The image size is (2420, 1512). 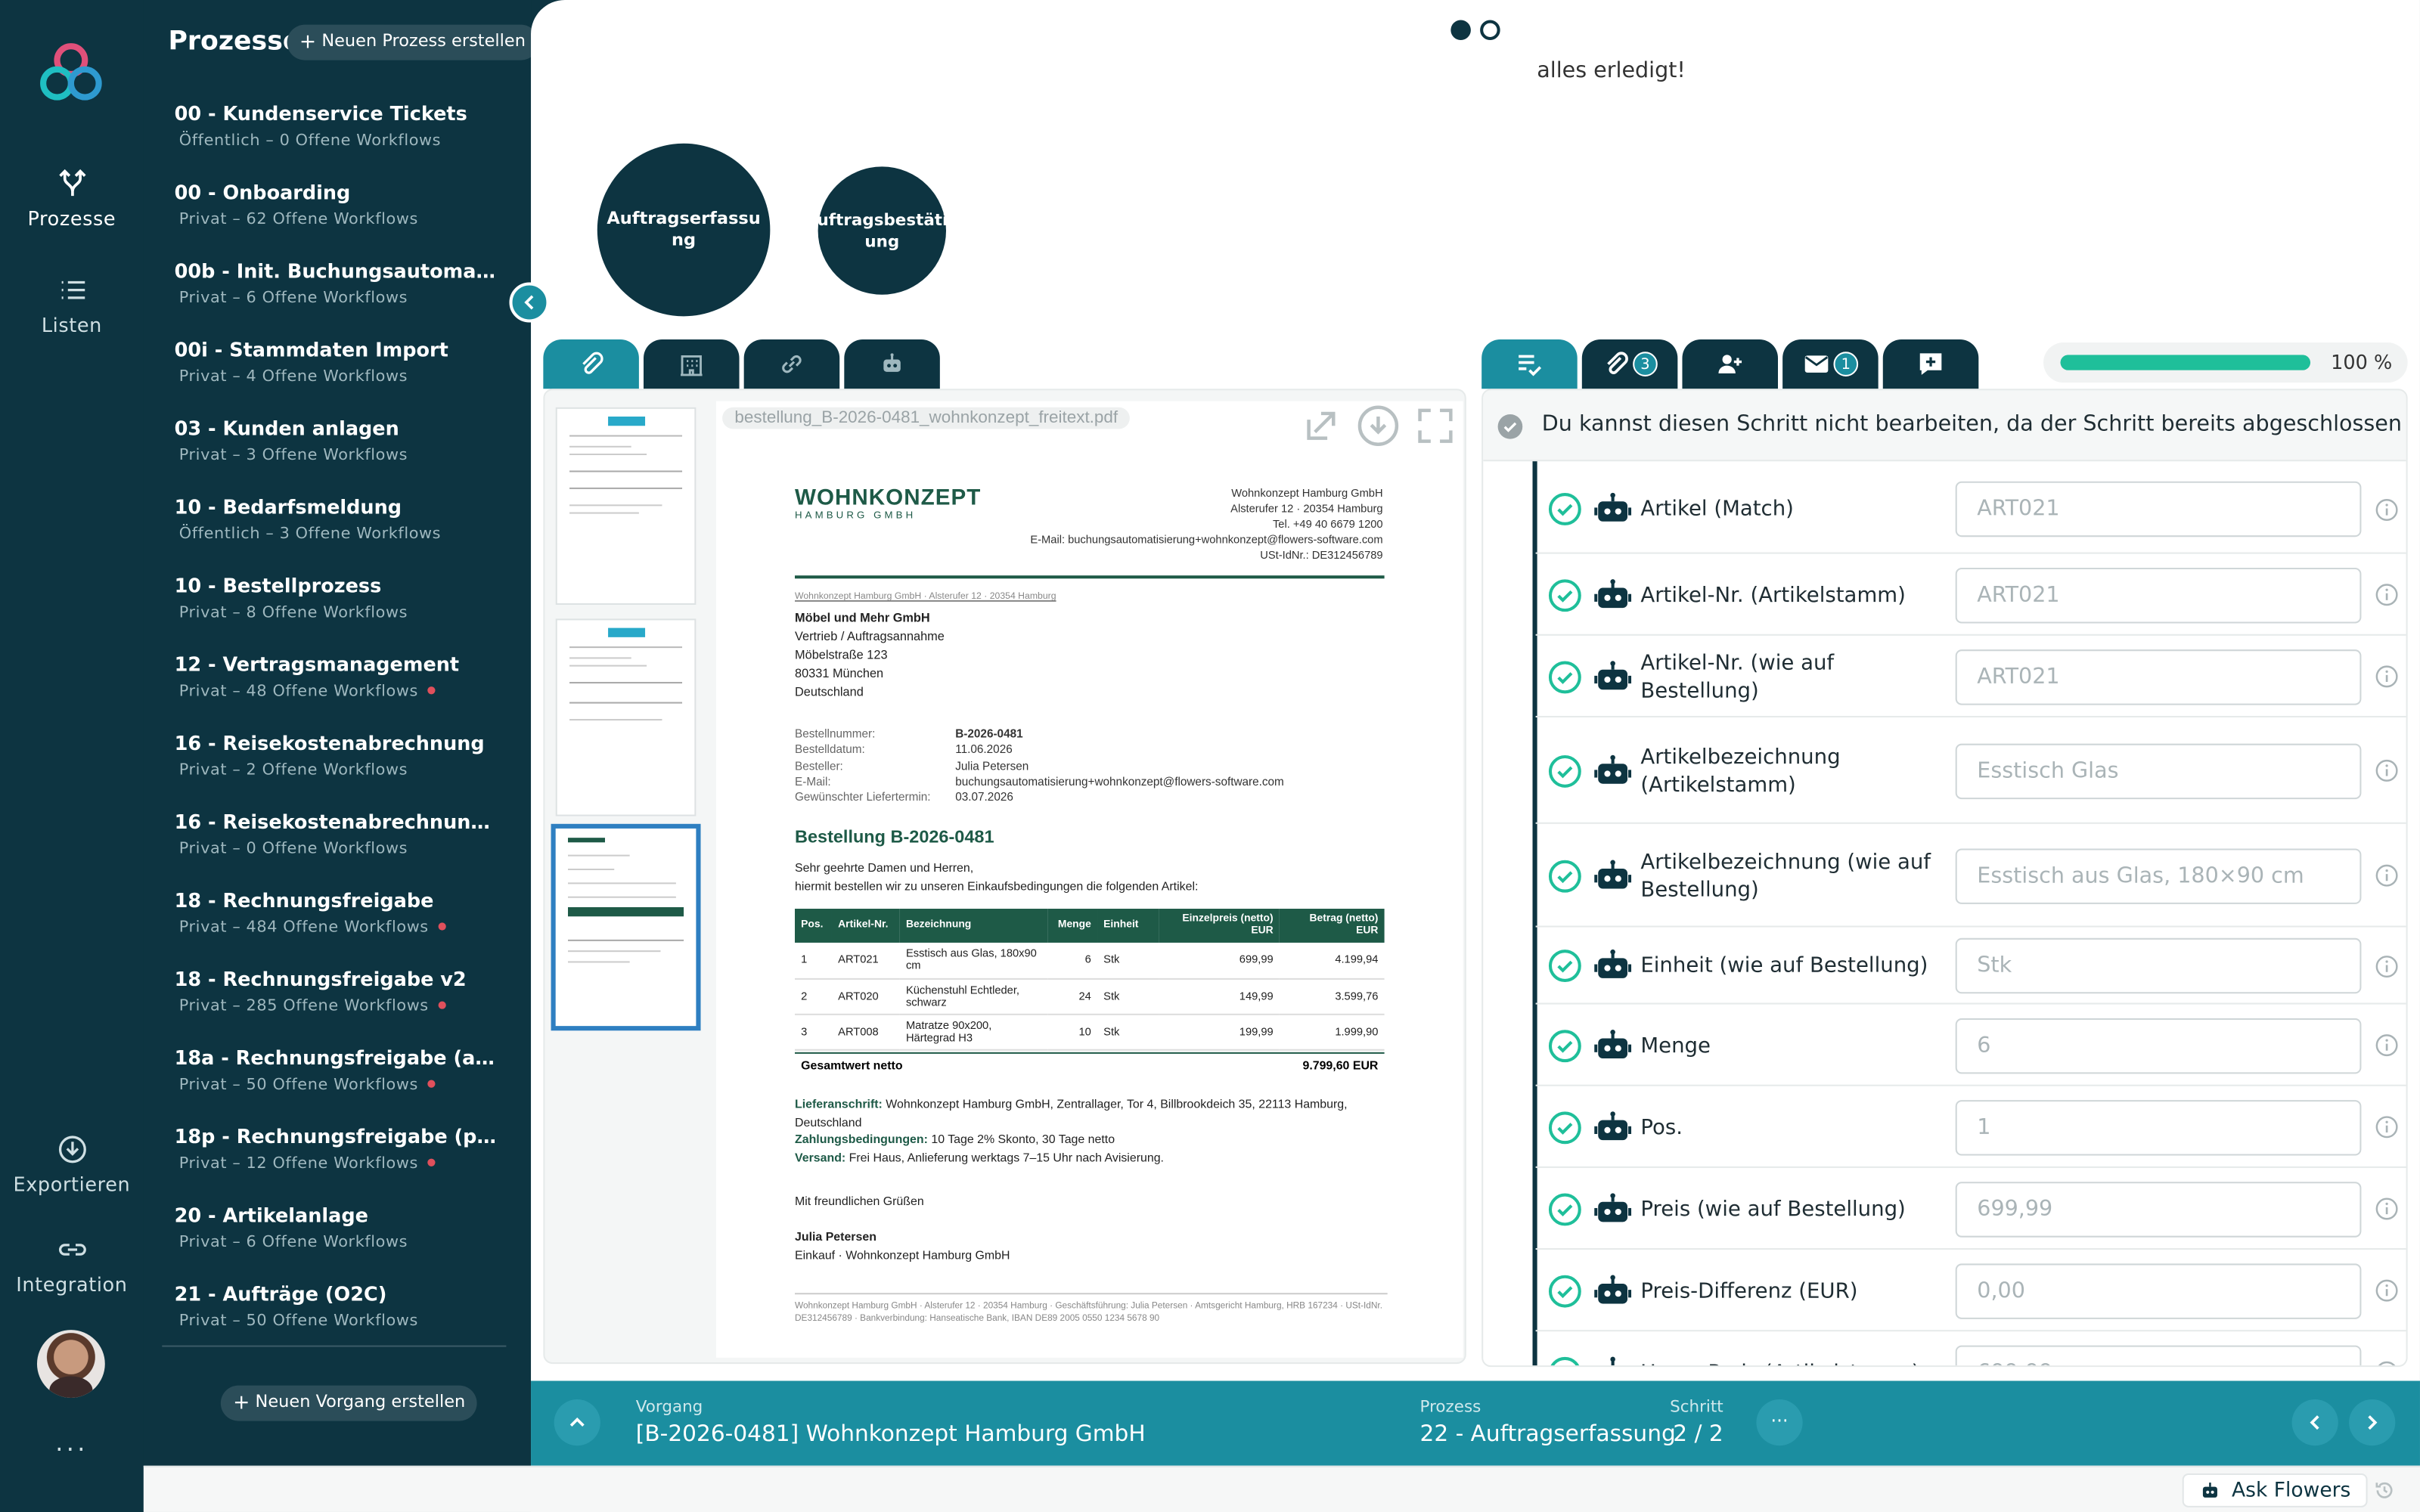 I want to click on link-icon, so click(x=71, y=1250).